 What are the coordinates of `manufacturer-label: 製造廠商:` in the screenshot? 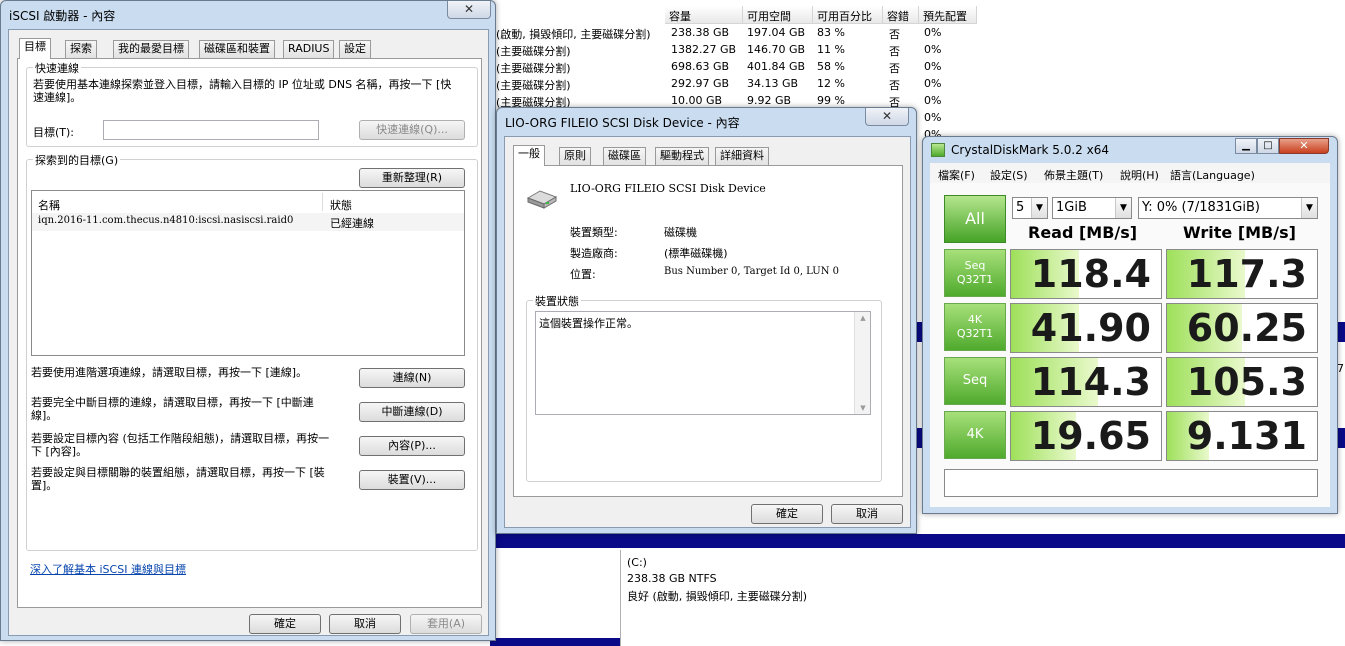 It's located at (594, 253).